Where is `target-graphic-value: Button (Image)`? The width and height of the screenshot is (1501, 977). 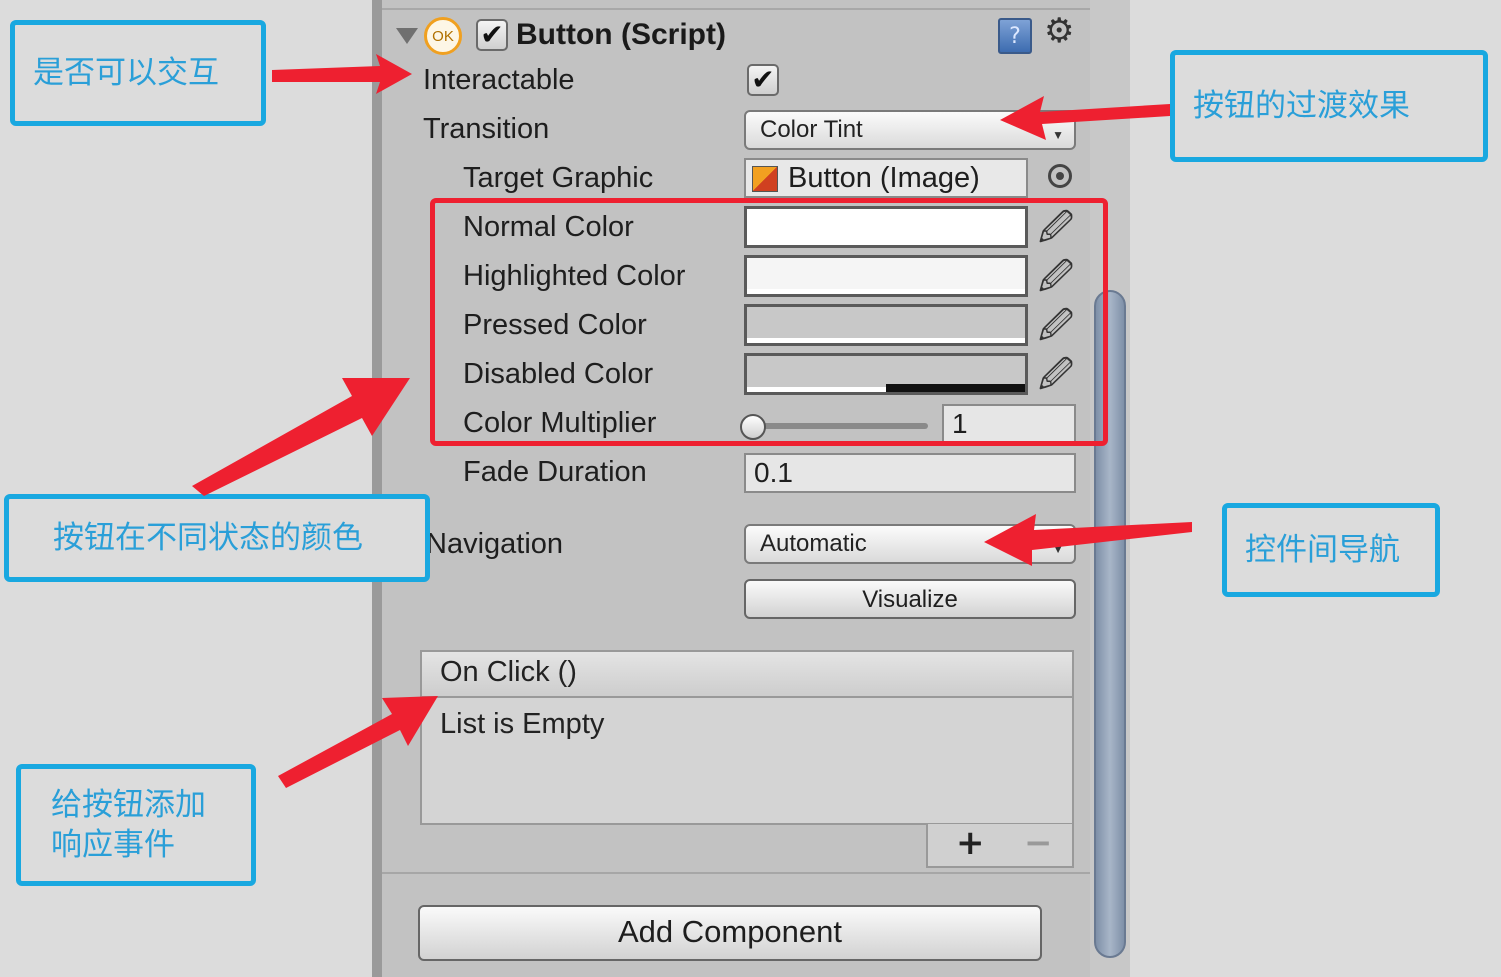 target-graphic-value: Button (Image) is located at coordinates (884, 178).